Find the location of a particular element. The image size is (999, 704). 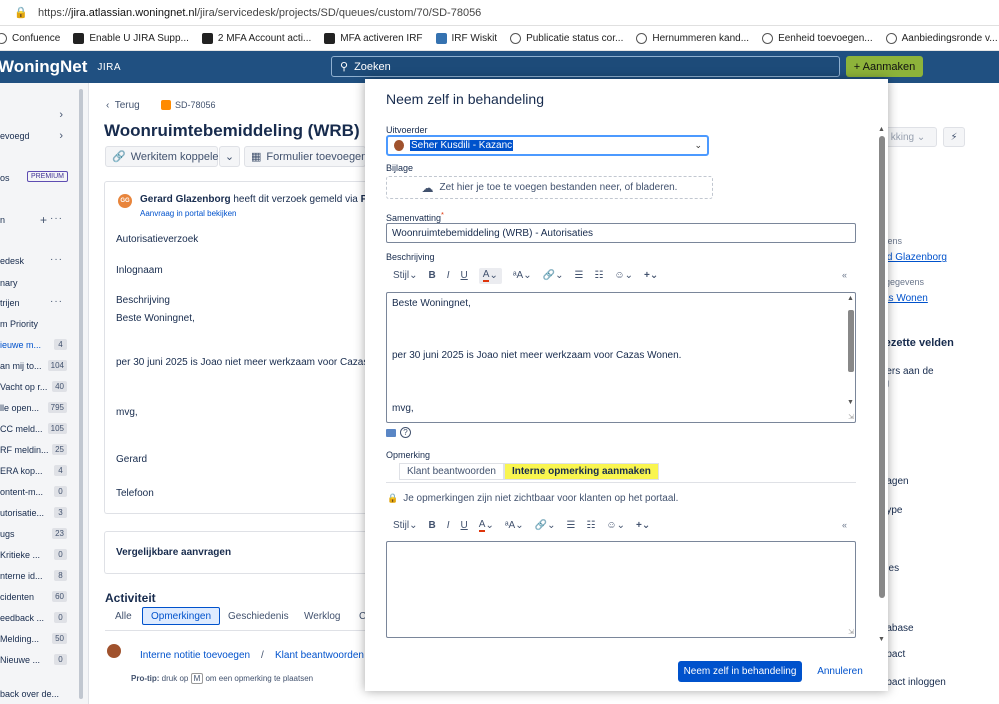

automation-button: ⚡ is located at coordinates (954, 137).